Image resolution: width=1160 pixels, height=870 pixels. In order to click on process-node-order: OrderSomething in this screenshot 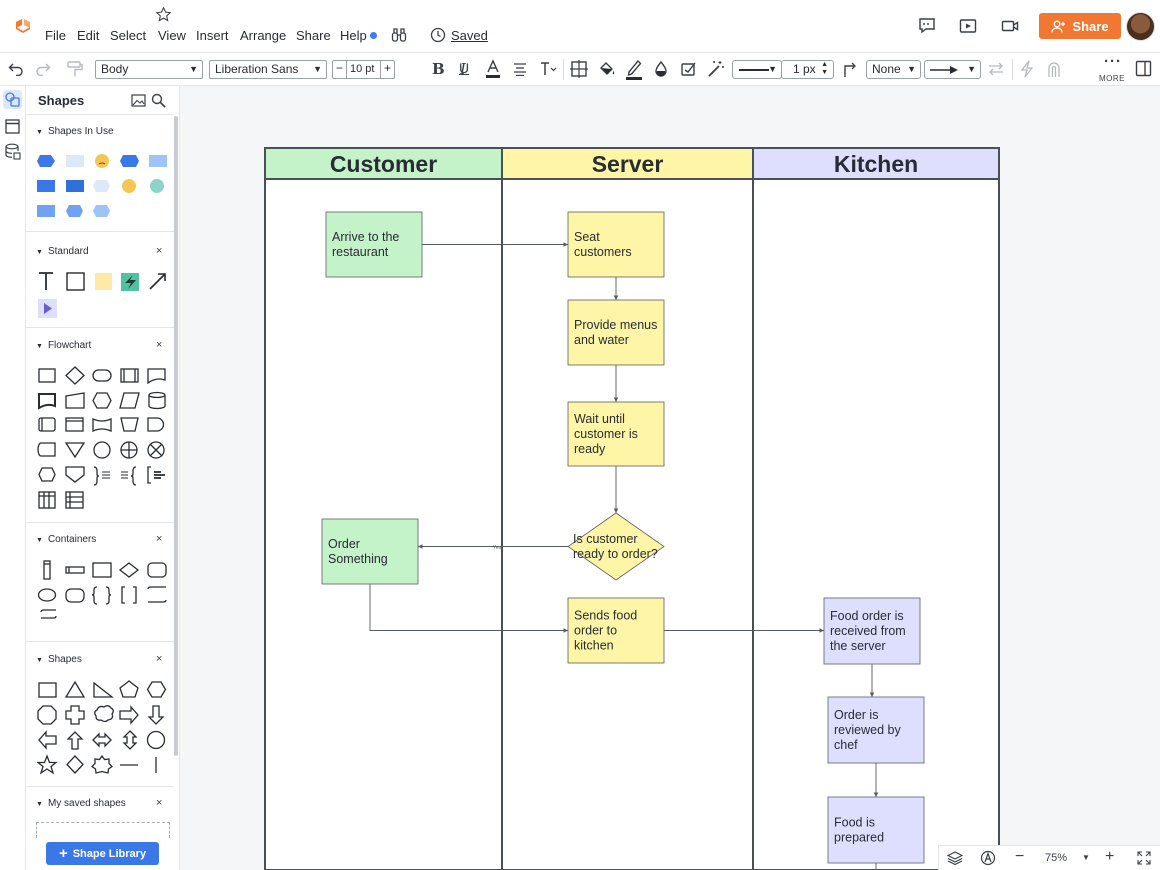, I will do `click(370, 551)`.